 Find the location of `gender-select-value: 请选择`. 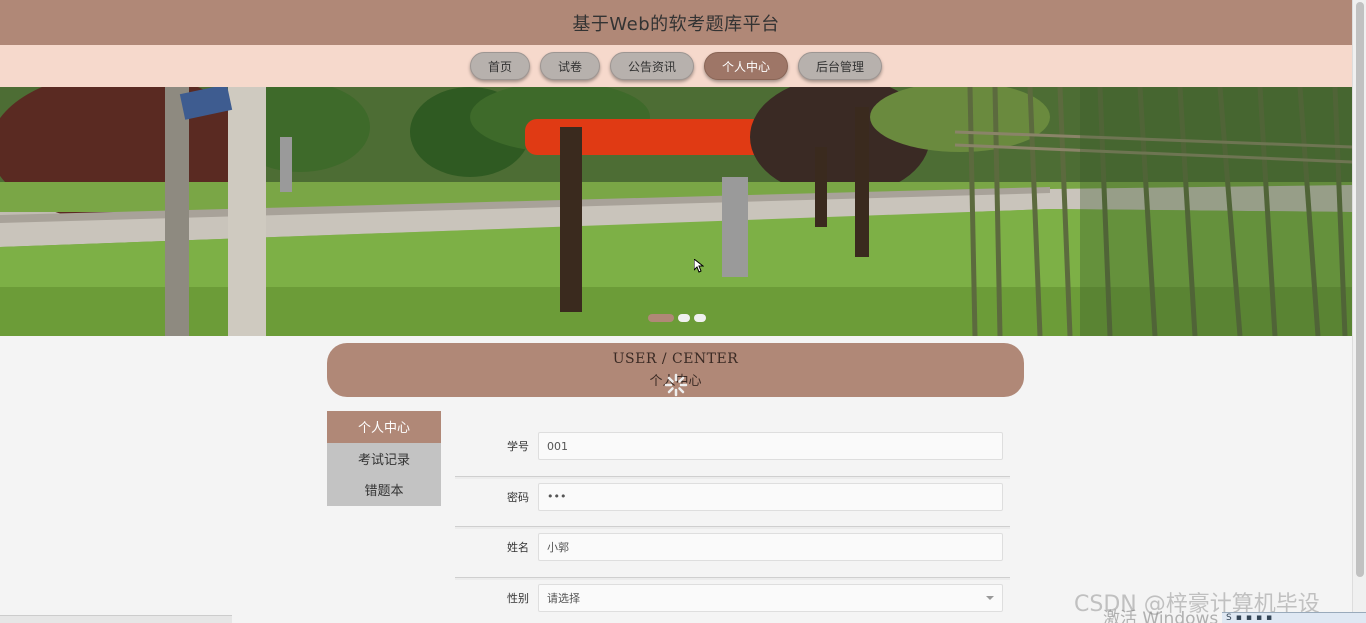

gender-select-value: 请选择 is located at coordinates (563, 598).